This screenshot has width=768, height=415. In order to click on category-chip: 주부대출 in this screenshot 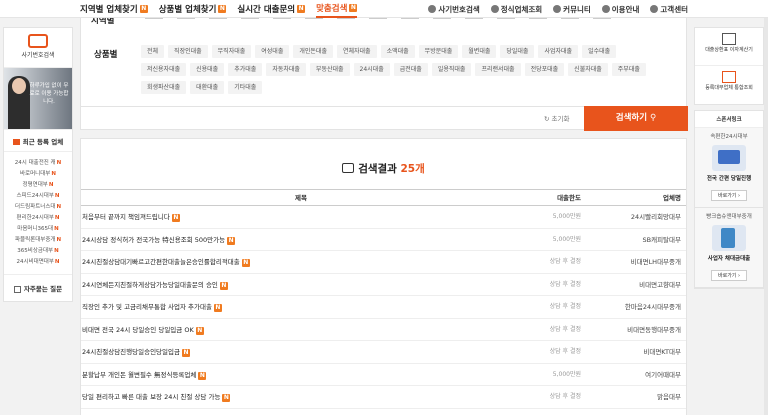, I will do `click(628, 69)`.